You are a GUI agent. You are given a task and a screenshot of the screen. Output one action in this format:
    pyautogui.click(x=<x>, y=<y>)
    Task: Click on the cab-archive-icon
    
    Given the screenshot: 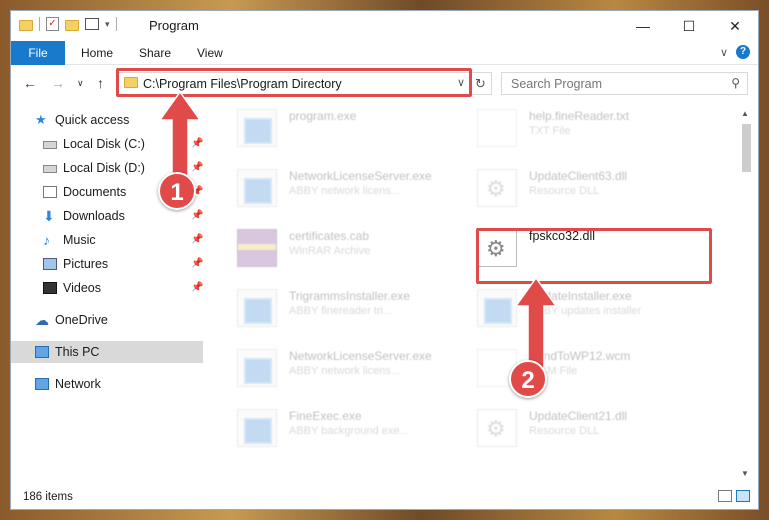 What is the action you would take?
    pyautogui.click(x=257, y=248)
    